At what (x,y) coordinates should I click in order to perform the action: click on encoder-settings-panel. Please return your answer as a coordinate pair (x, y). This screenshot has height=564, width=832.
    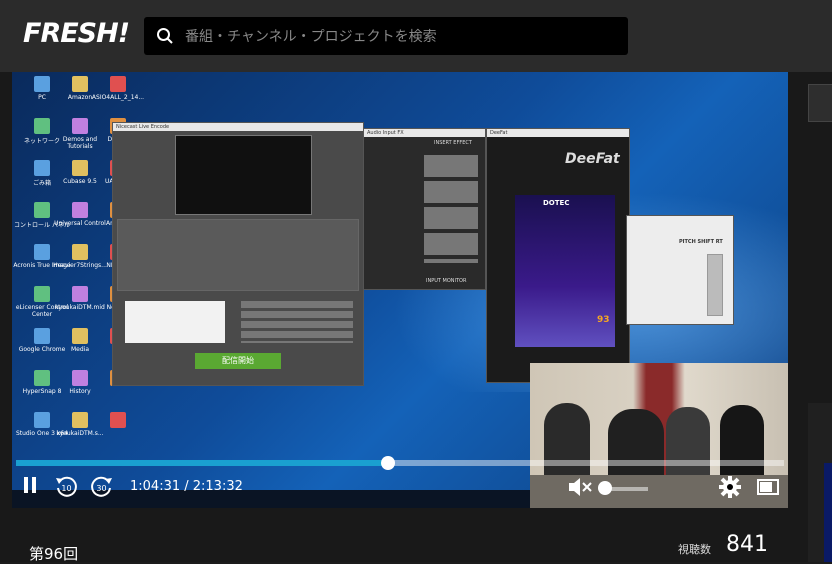
    Looking at the image, I should click on (238, 255).